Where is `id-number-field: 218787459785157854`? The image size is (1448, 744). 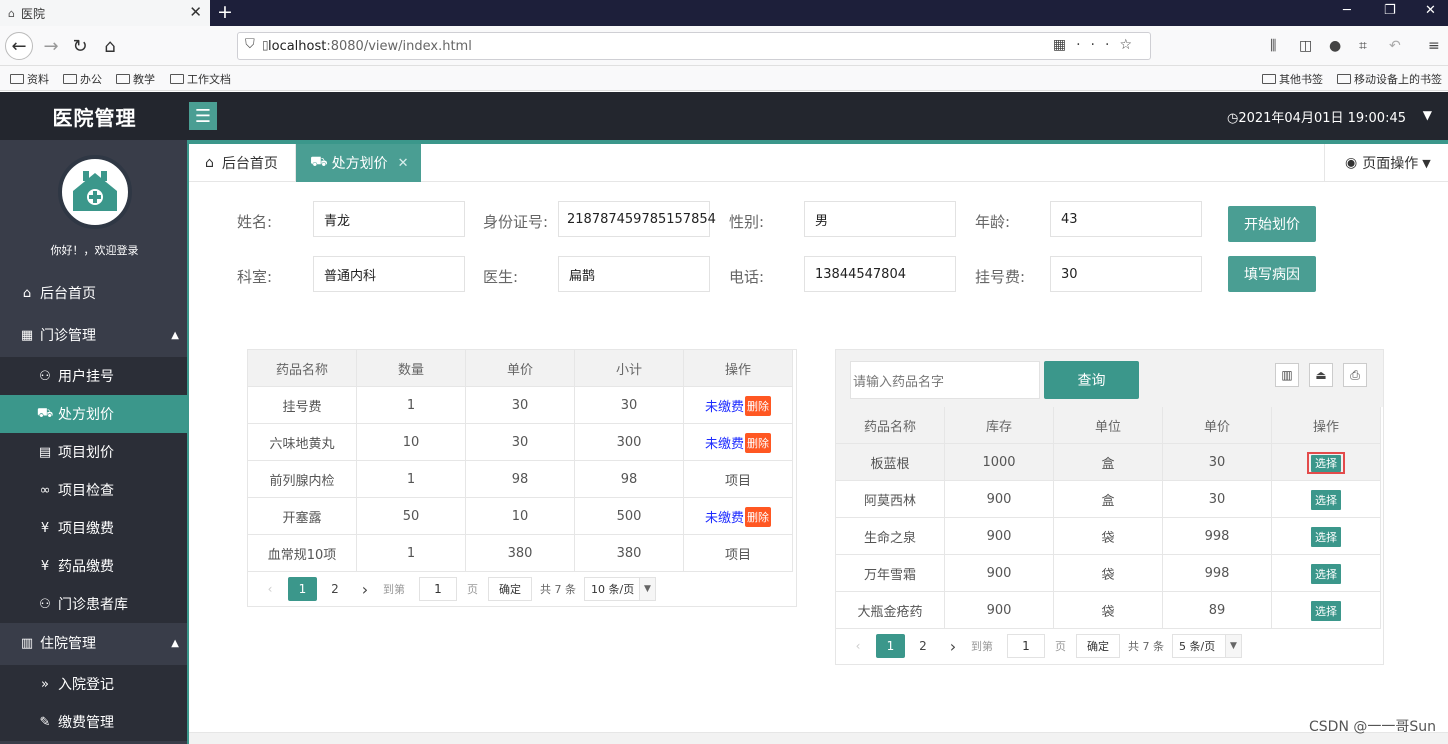
id-number-field: 218787459785157854 is located at coordinates (637, 219).